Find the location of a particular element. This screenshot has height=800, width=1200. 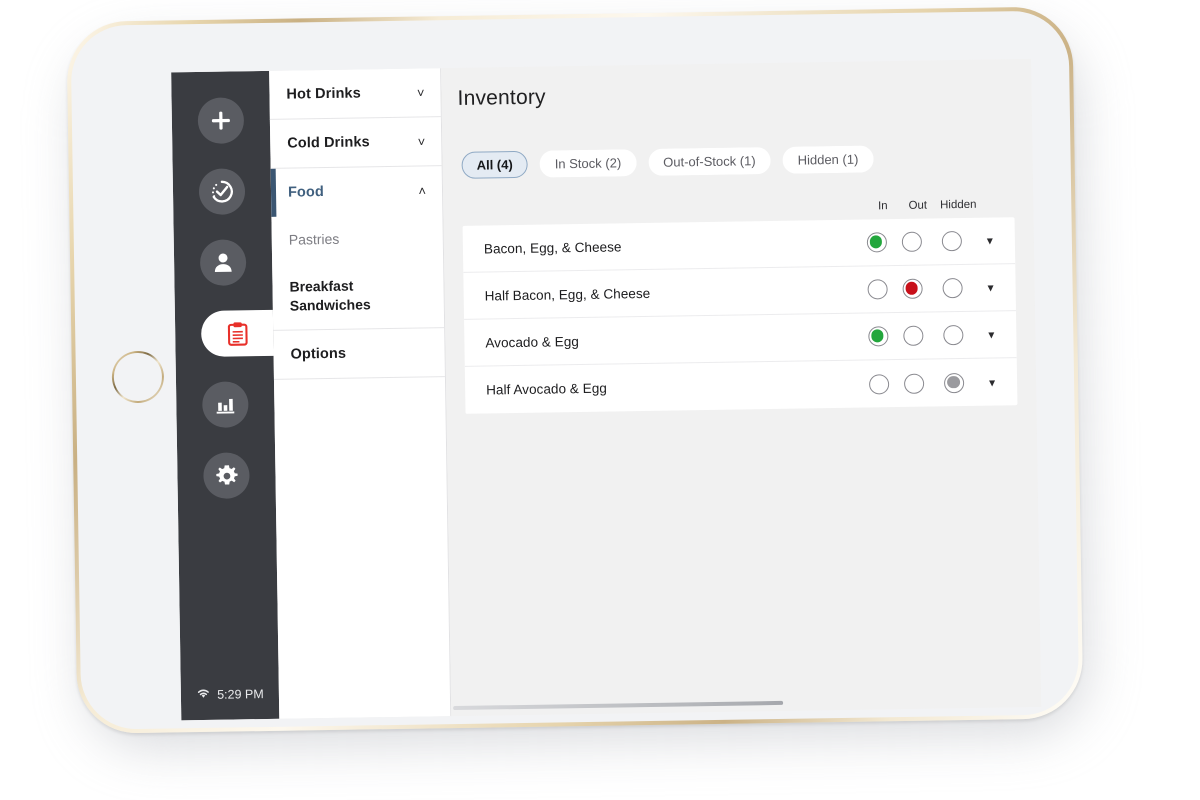

title-bar: Inventory is located at coordinates (737, 94).